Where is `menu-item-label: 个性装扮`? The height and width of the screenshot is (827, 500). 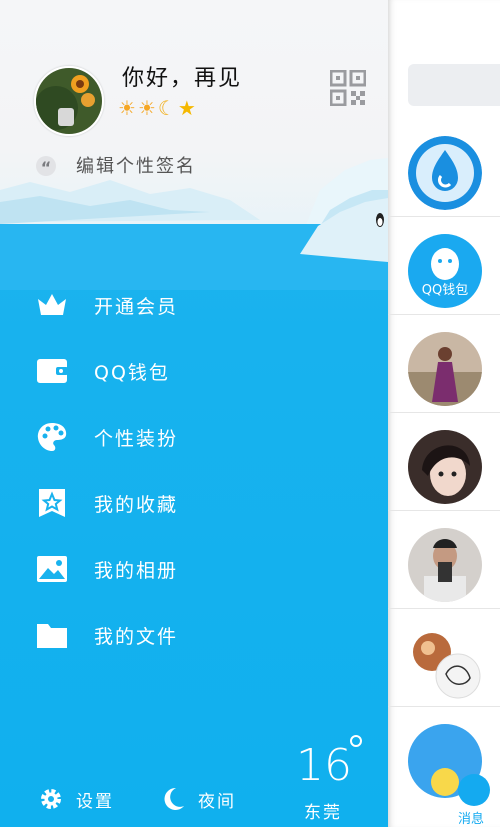
menu-item-label: 个性装扮 is located at coordinates (136, 438).